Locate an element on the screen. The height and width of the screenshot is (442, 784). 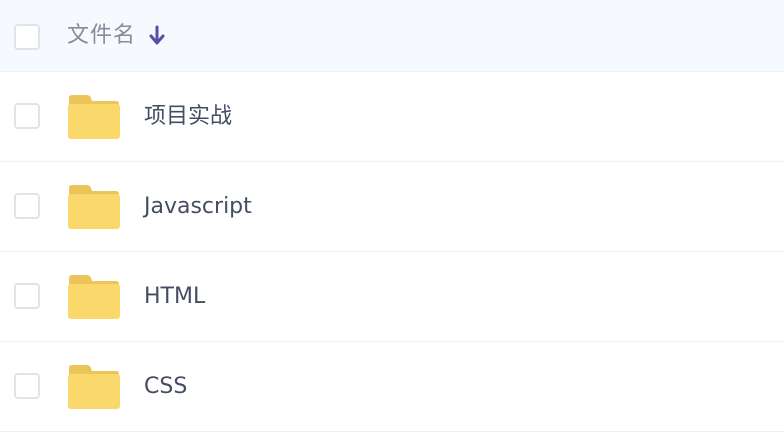
file-name: CSS is located at coordinates (165, 387).